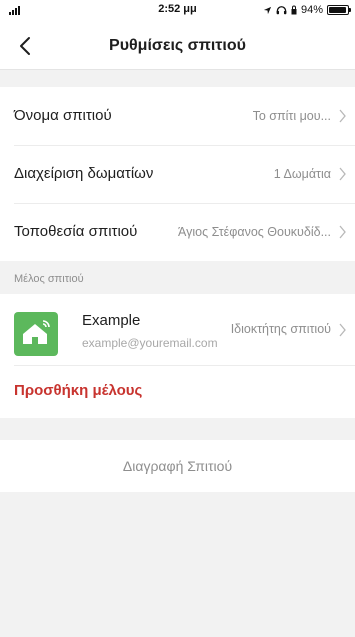  I want to click on home-location-label: Τοποθεσία σπιτιού, so click(76, 231).